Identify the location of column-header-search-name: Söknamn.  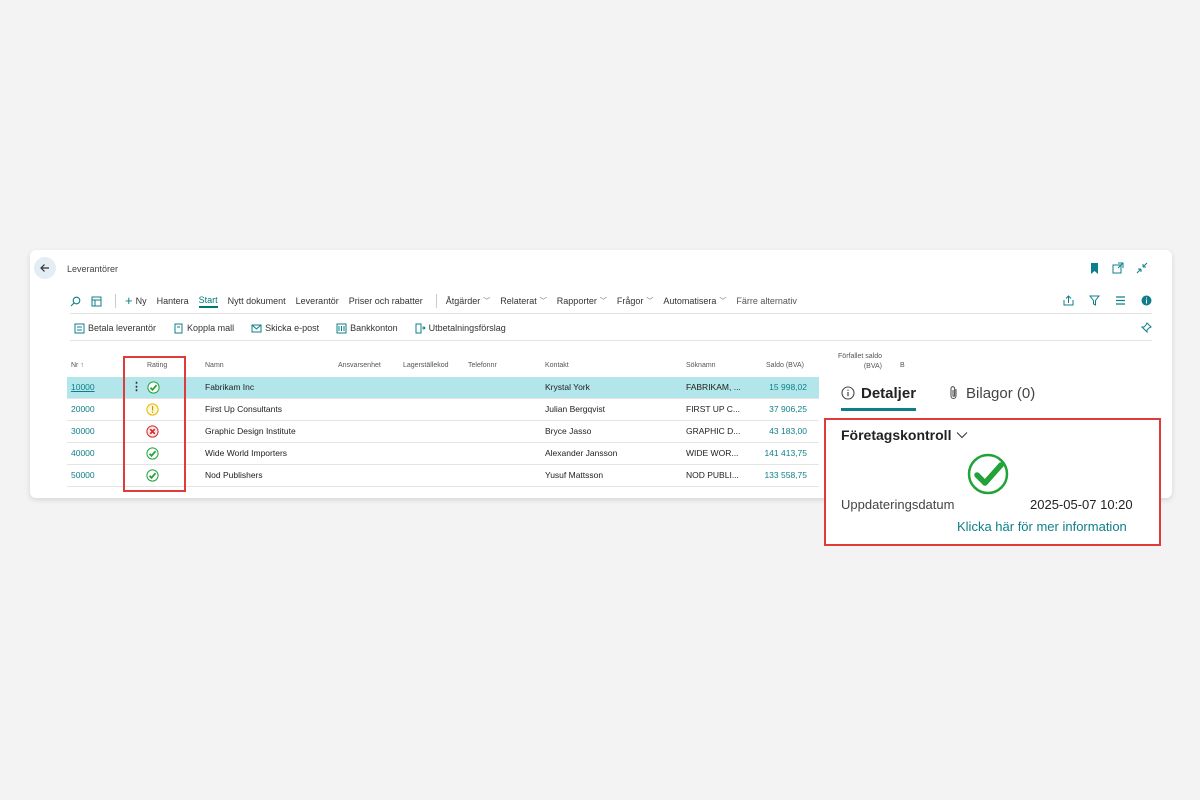
(701, 365).